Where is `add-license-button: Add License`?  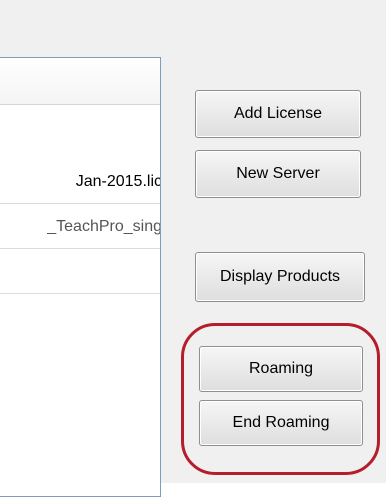
add-license-button: Add License is located at coordinates (278, 114).